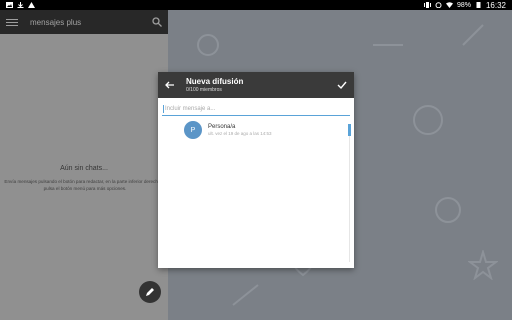 The image size is (512, 320). What do you see at coordinates (449, 5) in the screenshot?
I see `wifi-icon` at bounding box center [449, 5].